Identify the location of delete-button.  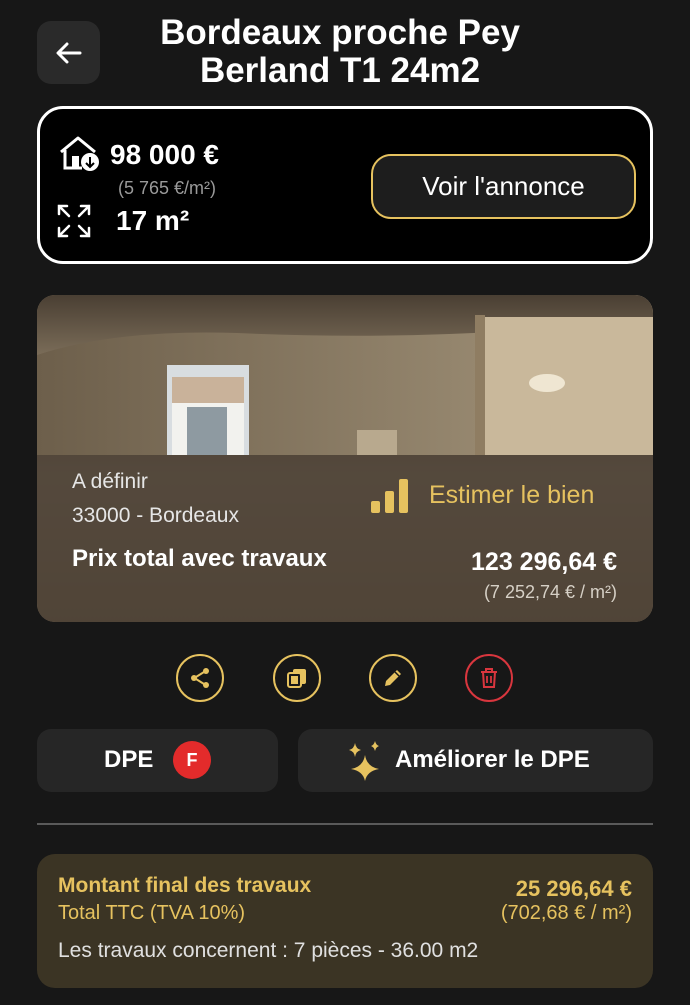
(489, 678).